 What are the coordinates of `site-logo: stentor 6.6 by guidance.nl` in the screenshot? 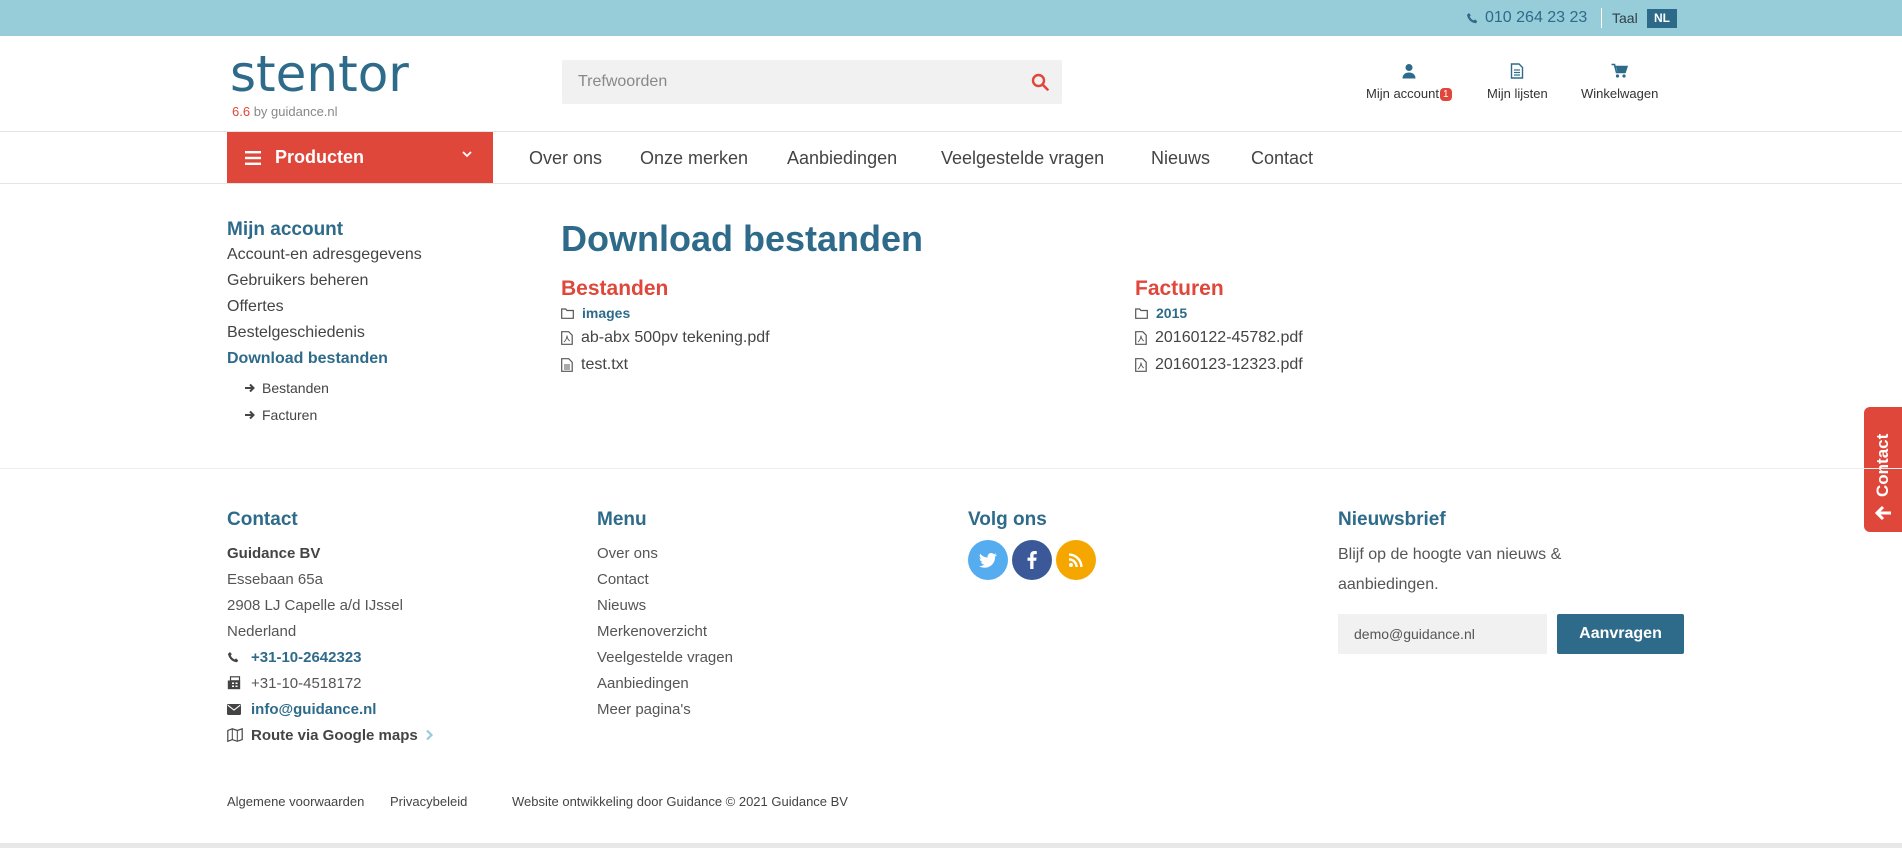 It's located at (319, 82).